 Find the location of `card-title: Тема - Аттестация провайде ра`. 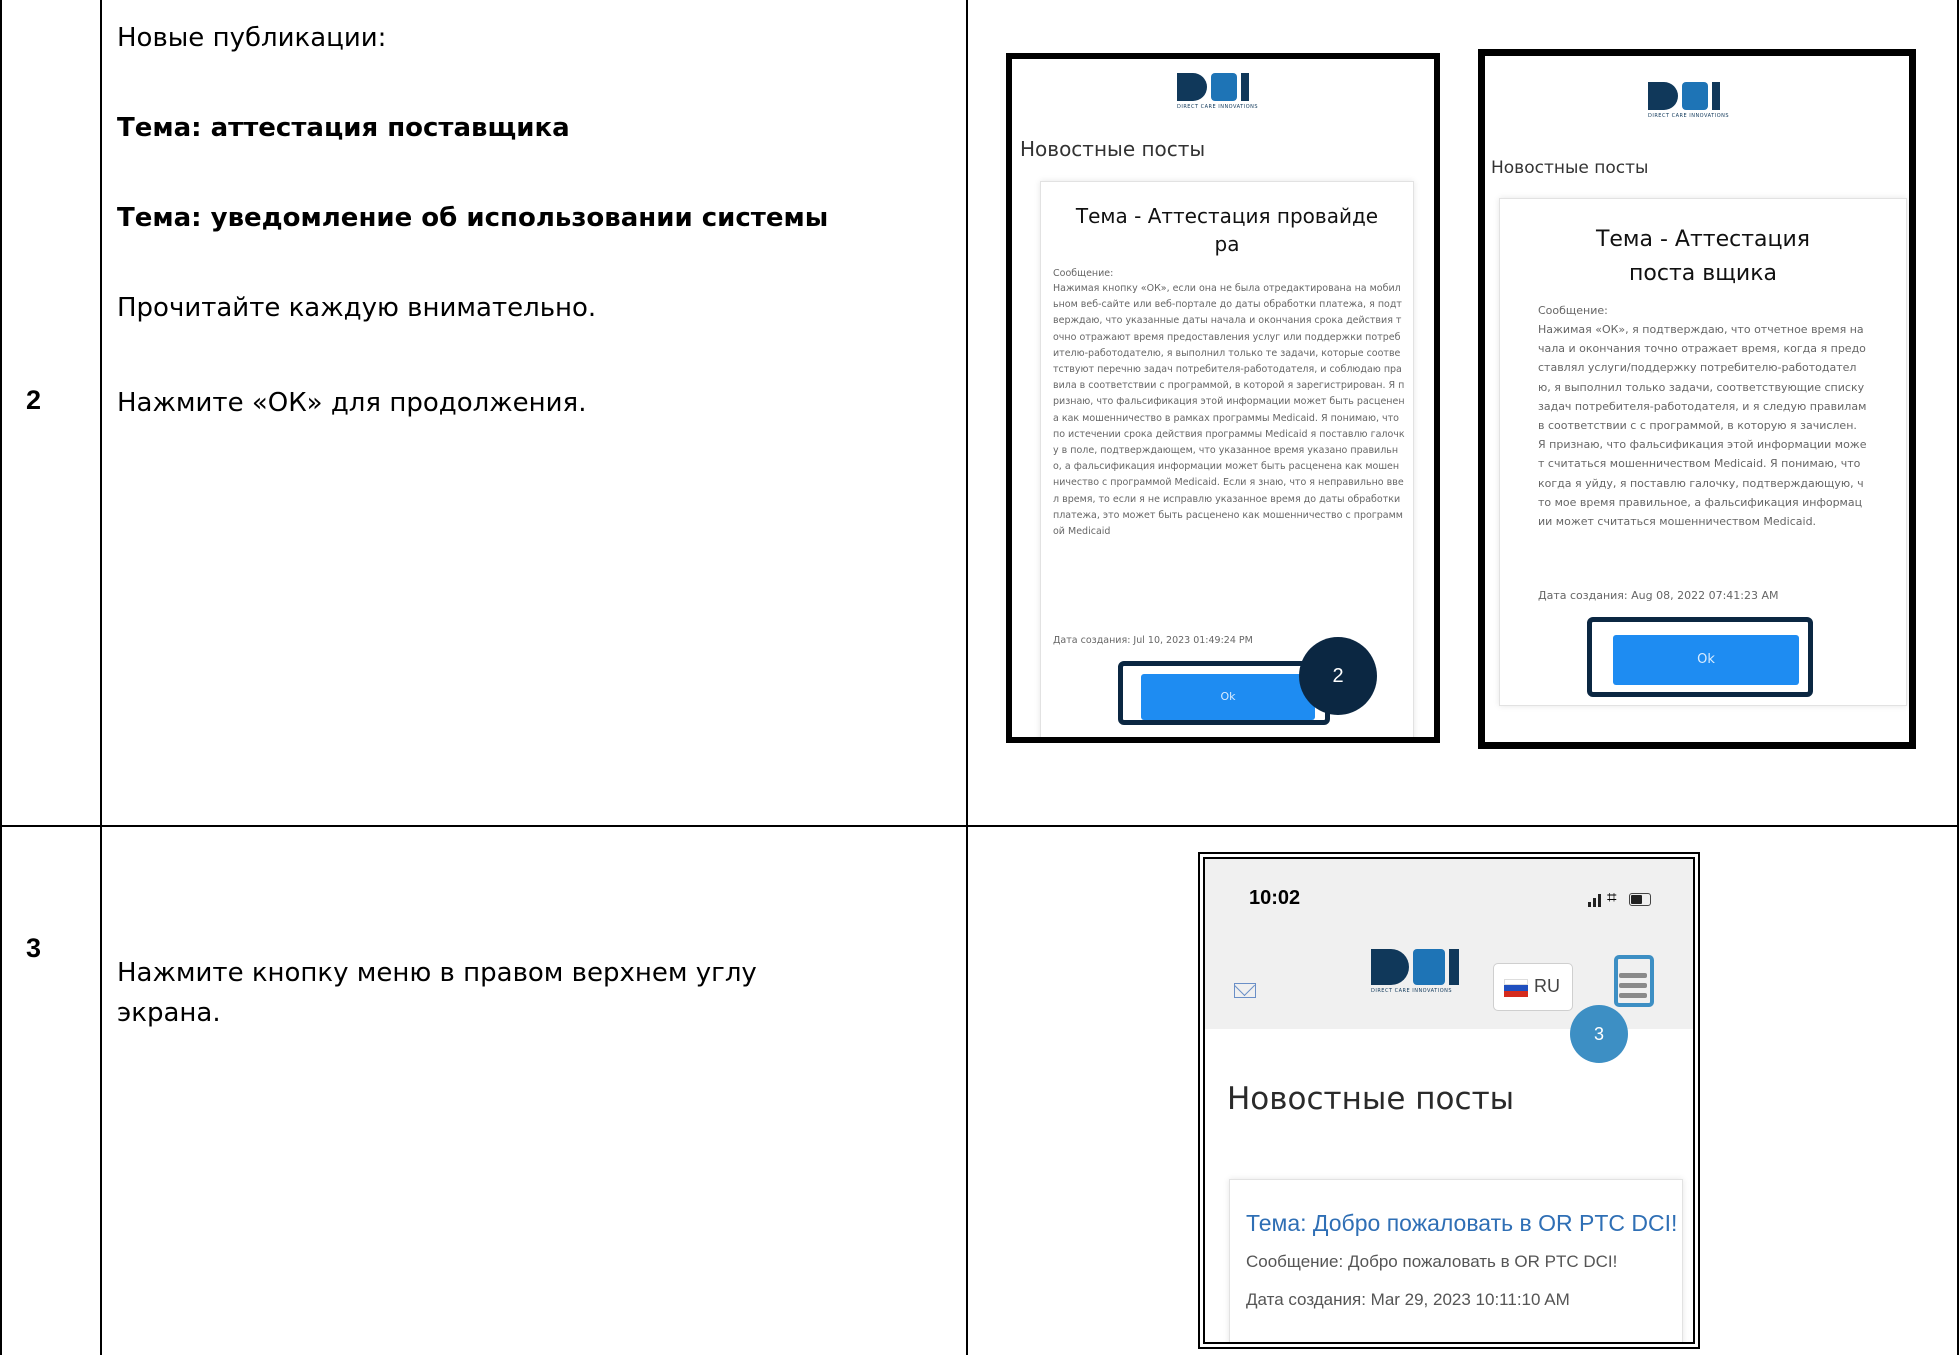

card-title: Тема - Аттестация провайде ра is located at coordinates (1227, 230).